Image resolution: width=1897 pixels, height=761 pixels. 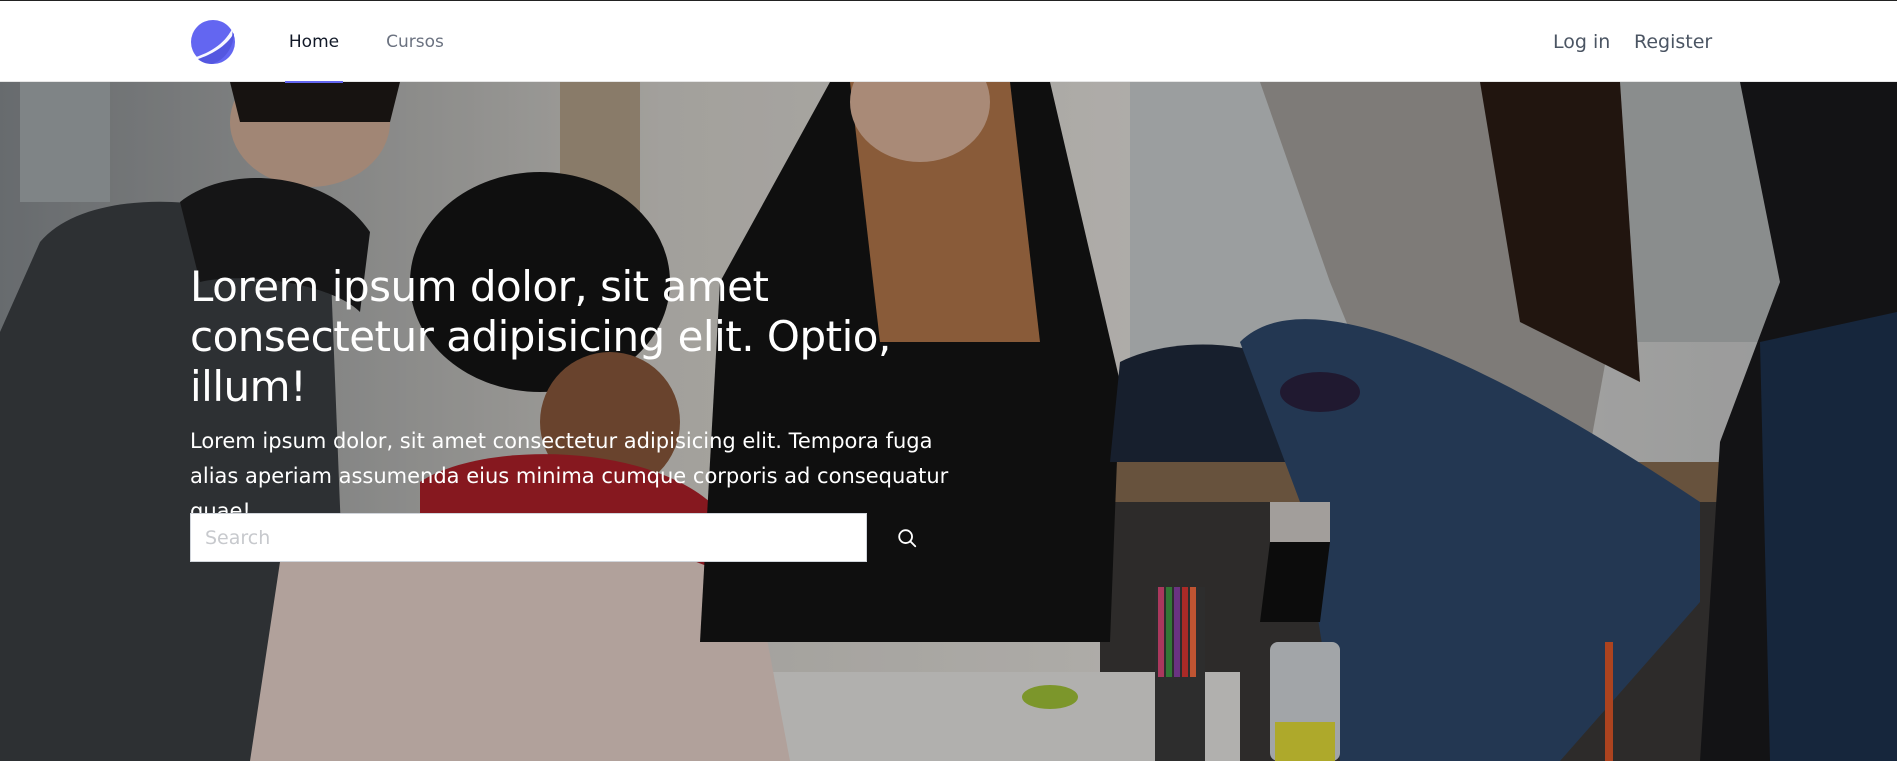 I want to click on search-icon, so click(x=907, y=537).